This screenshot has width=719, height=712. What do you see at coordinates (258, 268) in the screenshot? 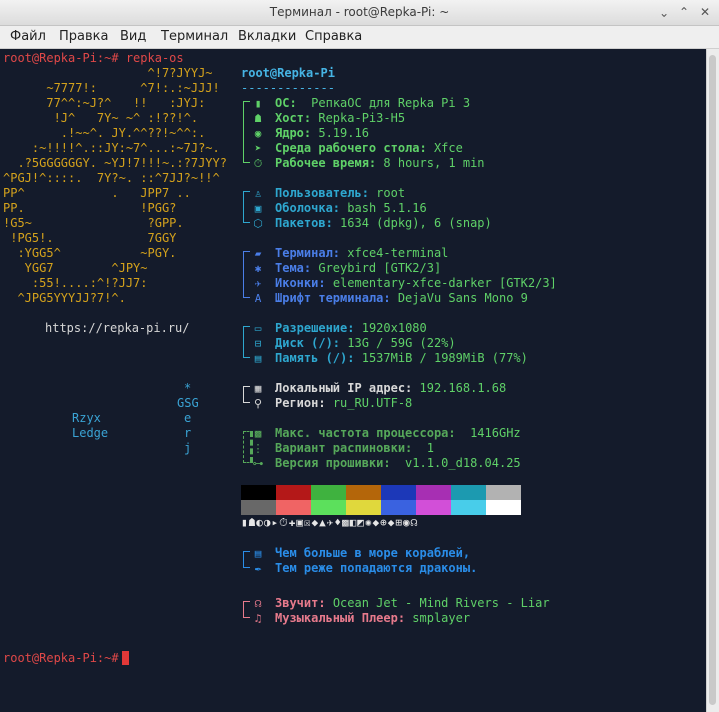
I see `theme-icon: ✱` at bounding box center [258, 268].